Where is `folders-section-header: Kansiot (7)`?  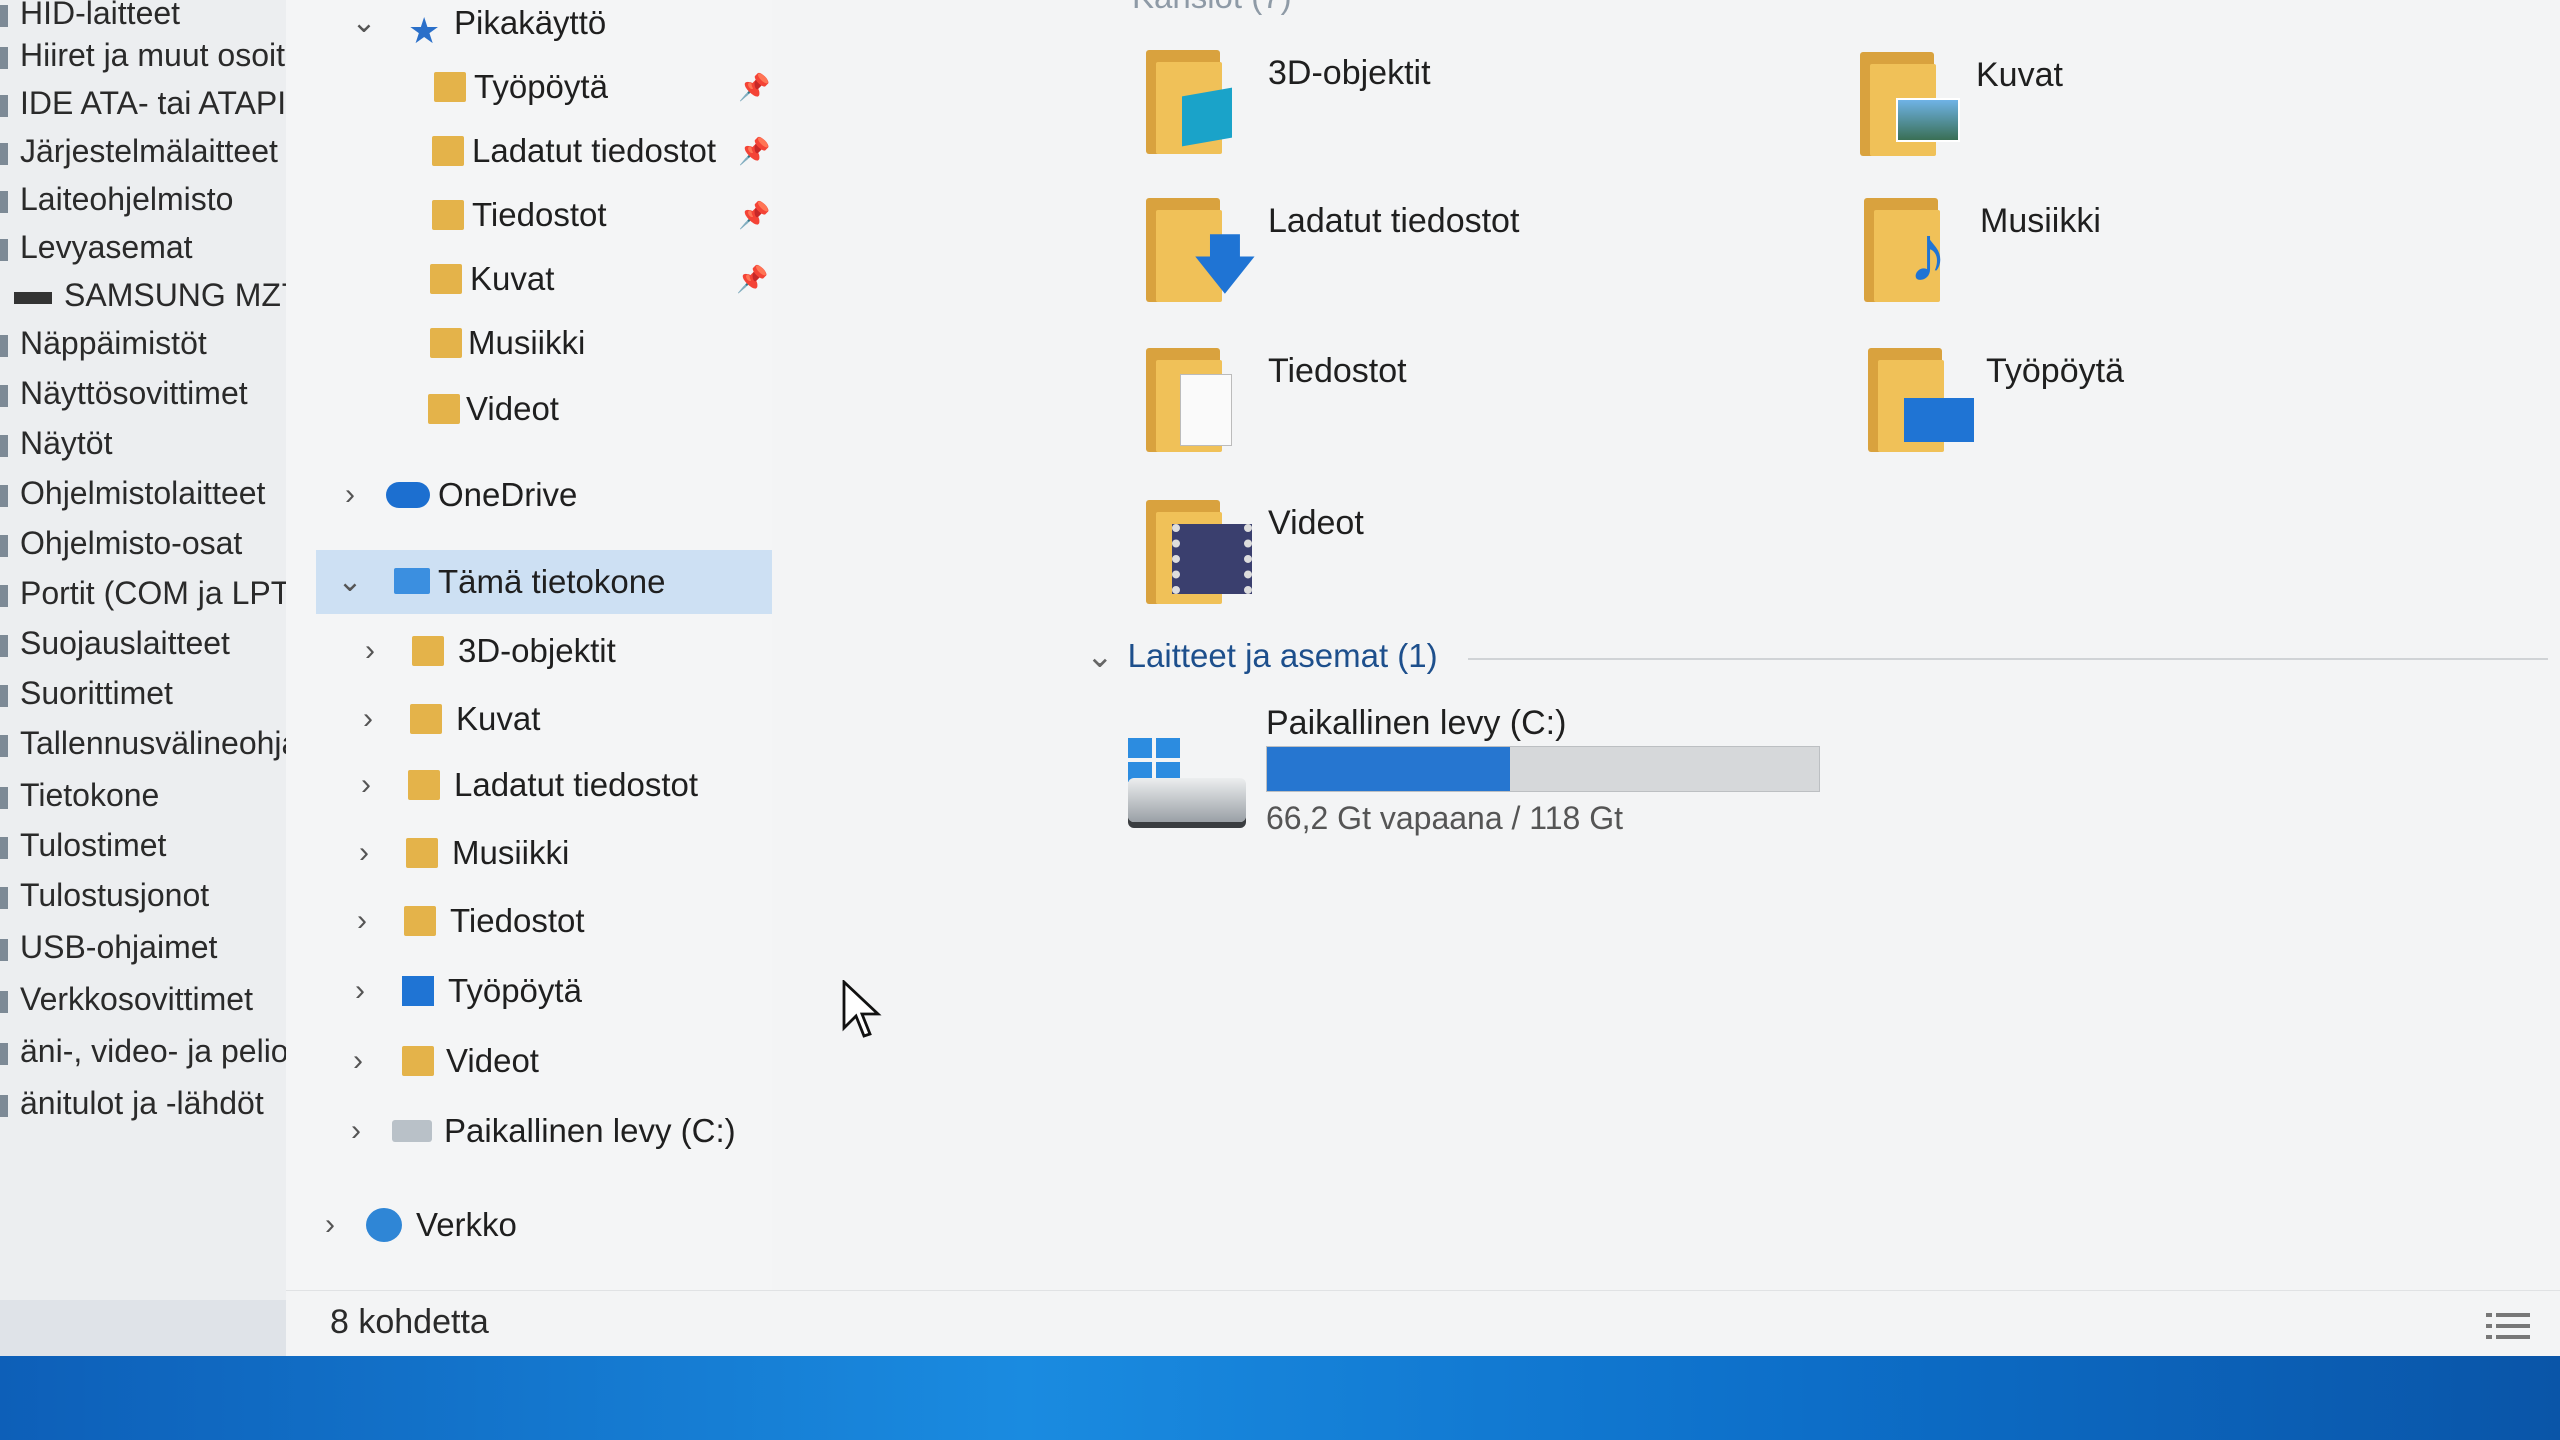
folders-section-header: Kansiot (7) is located at coordinates (1212, 8).